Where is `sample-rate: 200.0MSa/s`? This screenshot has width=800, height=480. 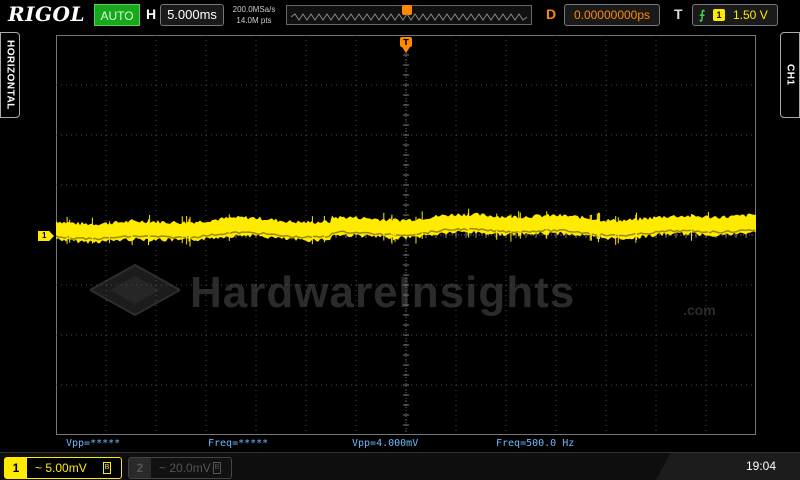
sample-rate: 200.0MSa/s is located at coordinates (254, 9).